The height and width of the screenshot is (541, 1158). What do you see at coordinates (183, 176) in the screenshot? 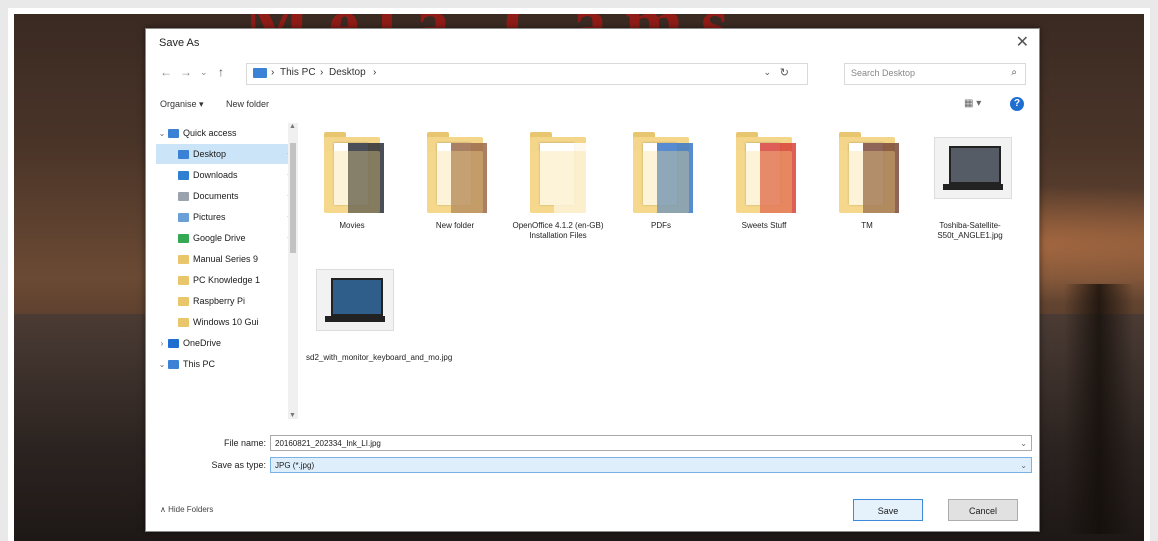
I see `download-icon` at bounding box center [183, 176].